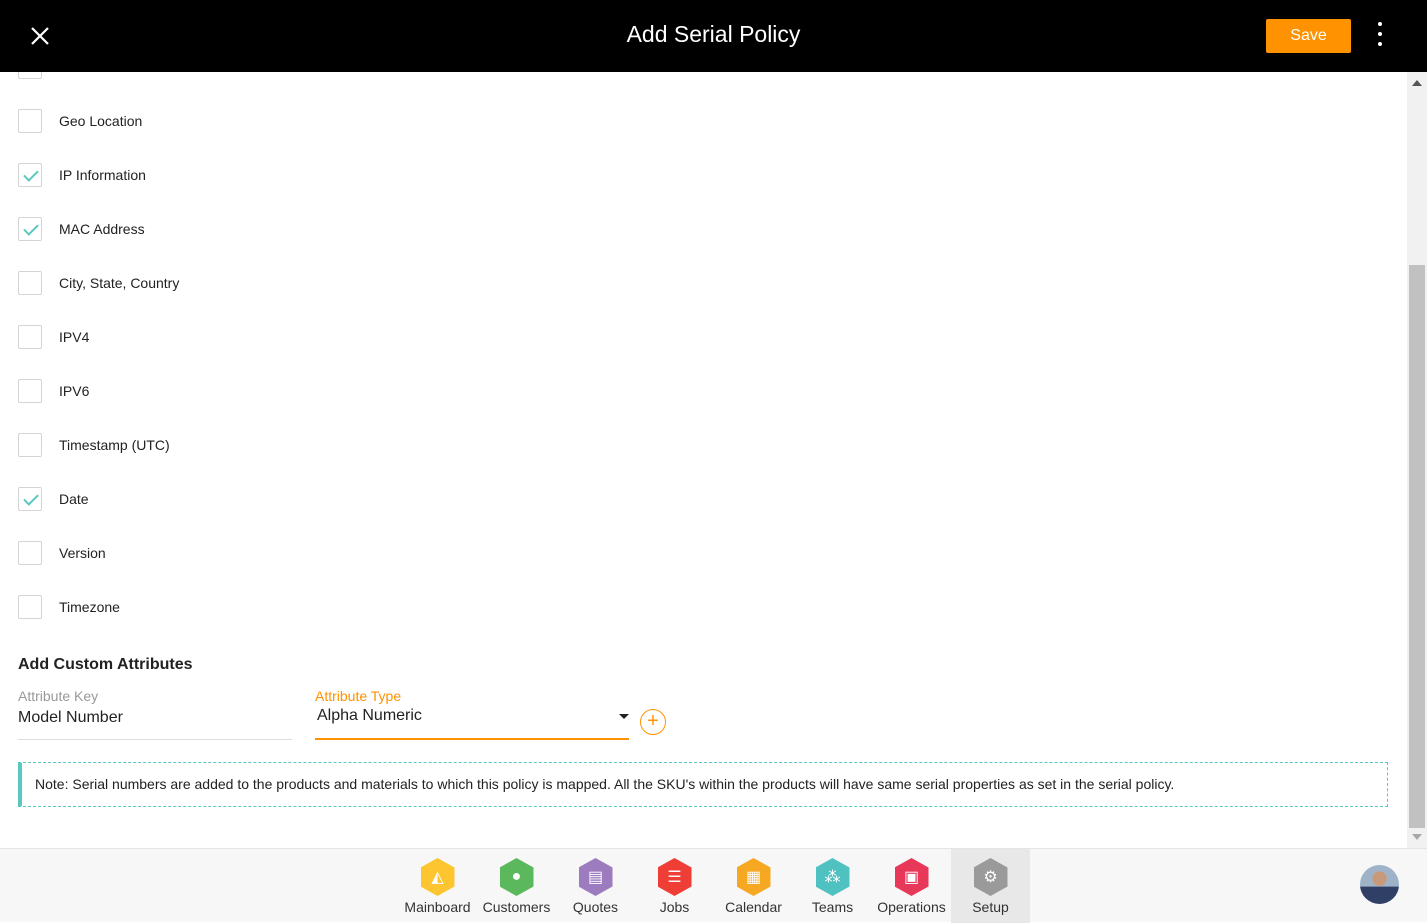 This screenshot has height=923, width=1427. I want to click on header: Add Serial Policy Save, so click(713, 36).